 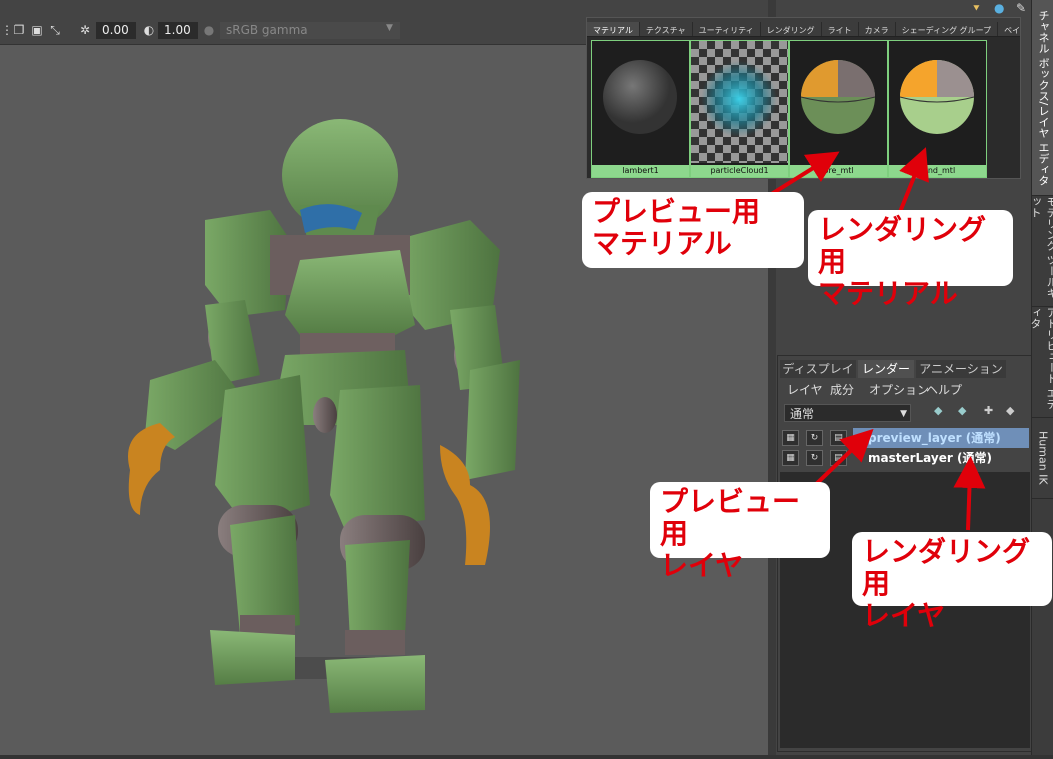 I want to click on new-layer-selected-icon: ◆, so click(x=1010, y=410).